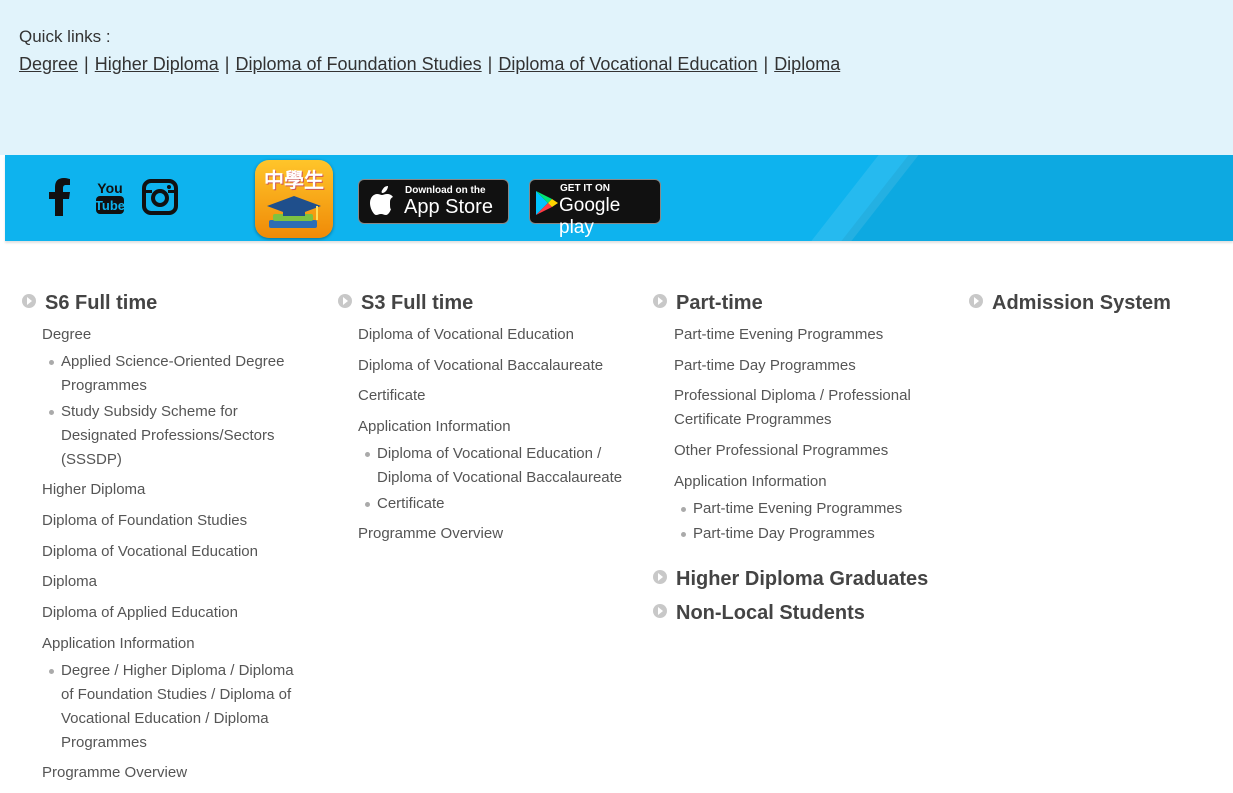  What do you see at coordinates (430, 534) in the screenshot?
I see `s3-link-programme-overview: Programme Overview` at bounding box center [430, 534].